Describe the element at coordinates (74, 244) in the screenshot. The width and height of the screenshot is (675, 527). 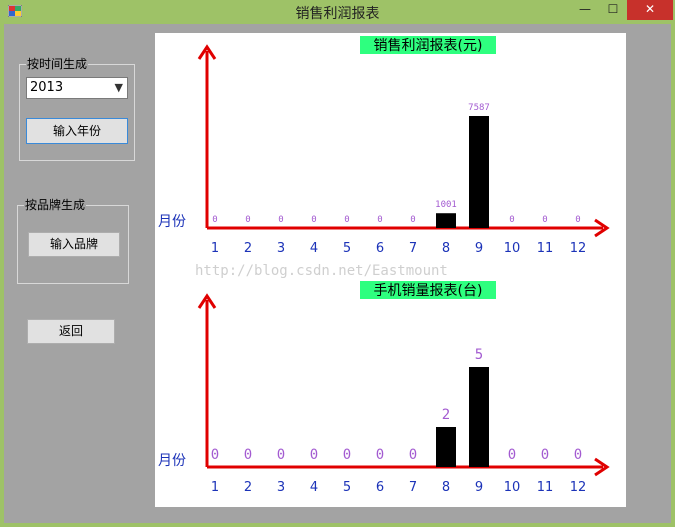
I see `input-brand-button: 输入品牌` at that location.